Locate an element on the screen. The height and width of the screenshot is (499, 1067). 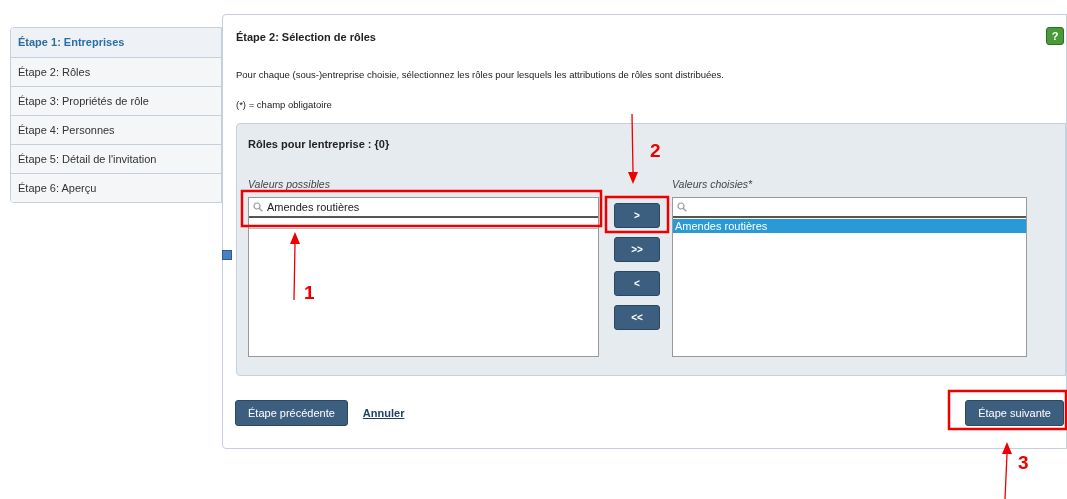
step-item: Étape 6: Aperçu is located at coordinates (116, 187).